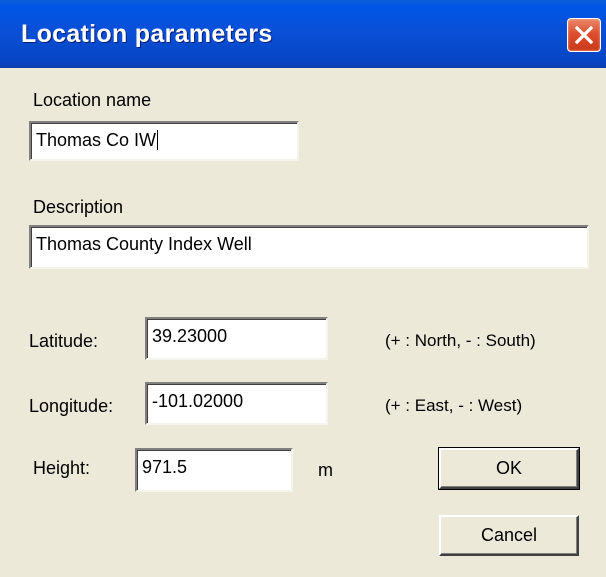  I want to click on latitude-hint: (+ : North, - : South), so click(460, 340).